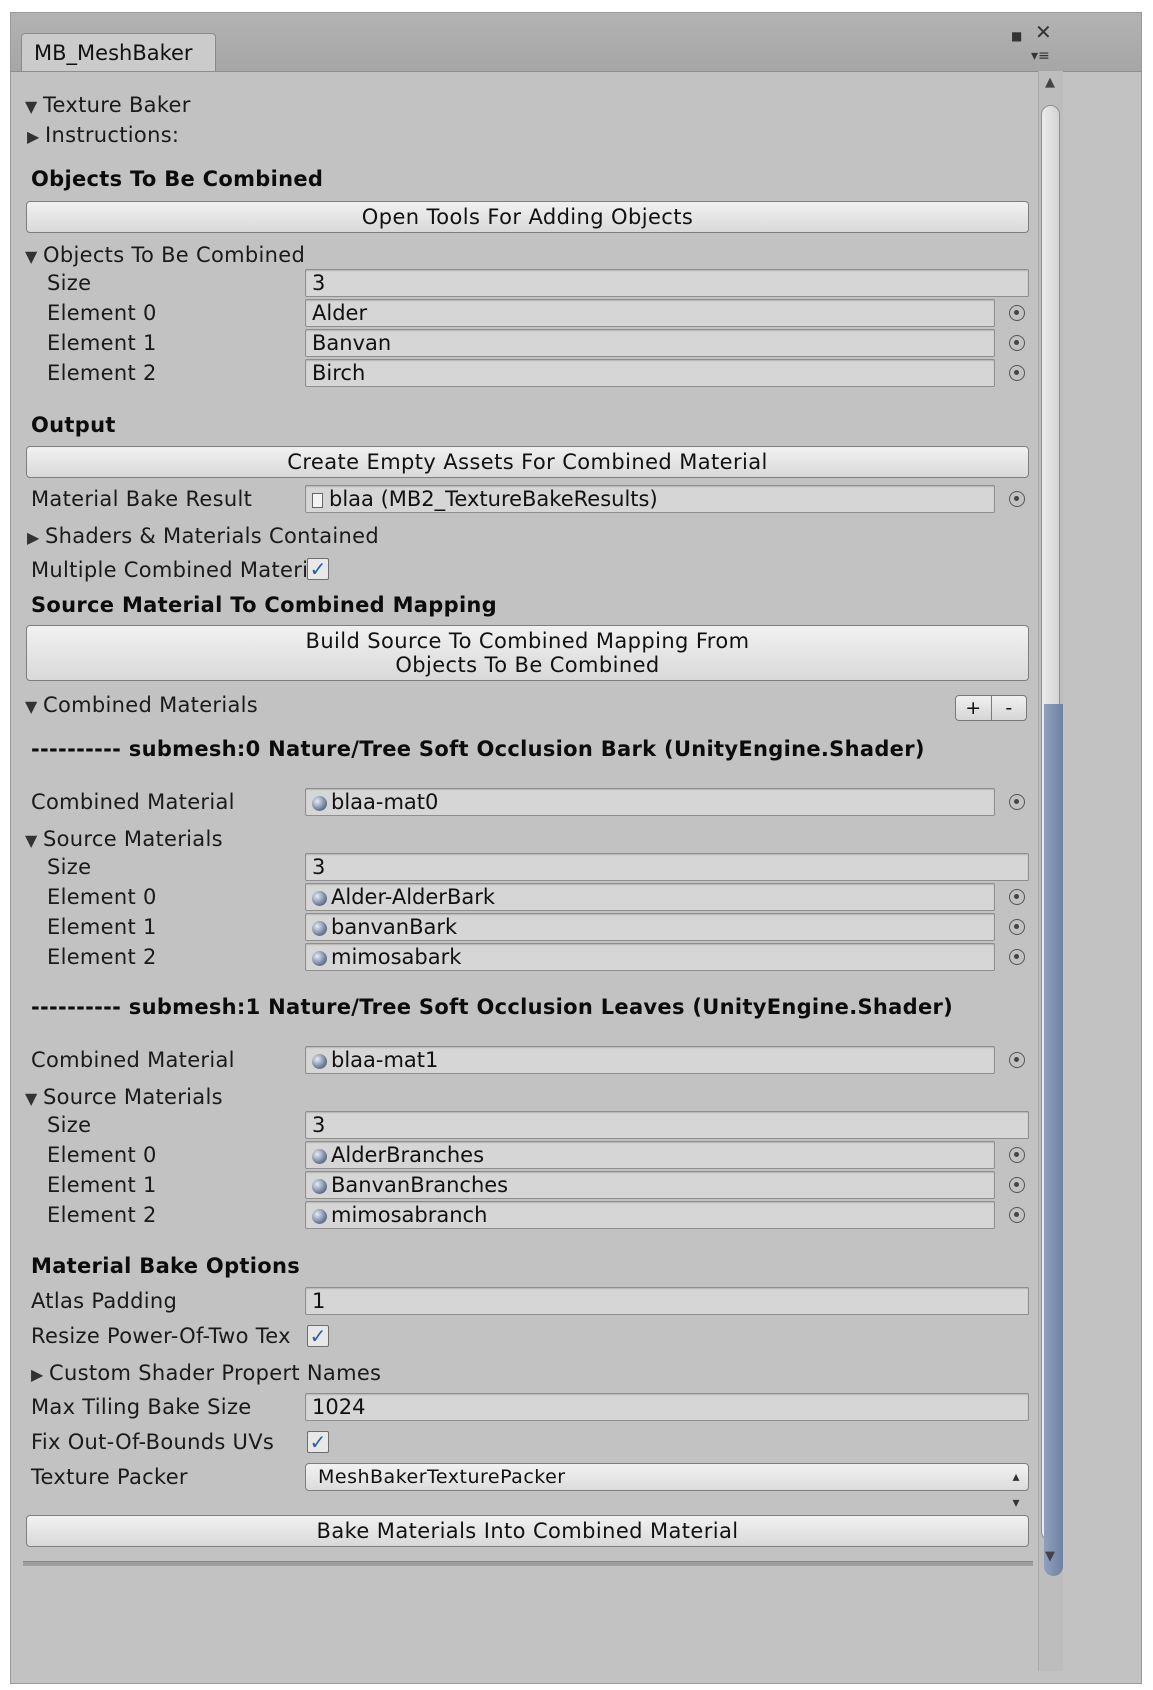 Image resolution: width=1153 pixels, height=1690 pixels. Describe the element at coordinates (318, 1442) in the screenshot. I see `fix-uvs-checkbox: ✓` at that location.